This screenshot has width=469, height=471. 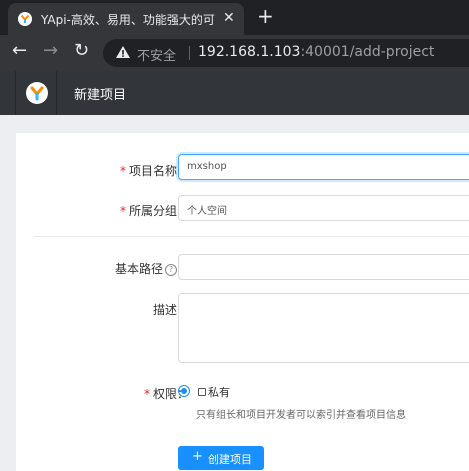 I want to click on private-radio, so click(x=184, y=391).